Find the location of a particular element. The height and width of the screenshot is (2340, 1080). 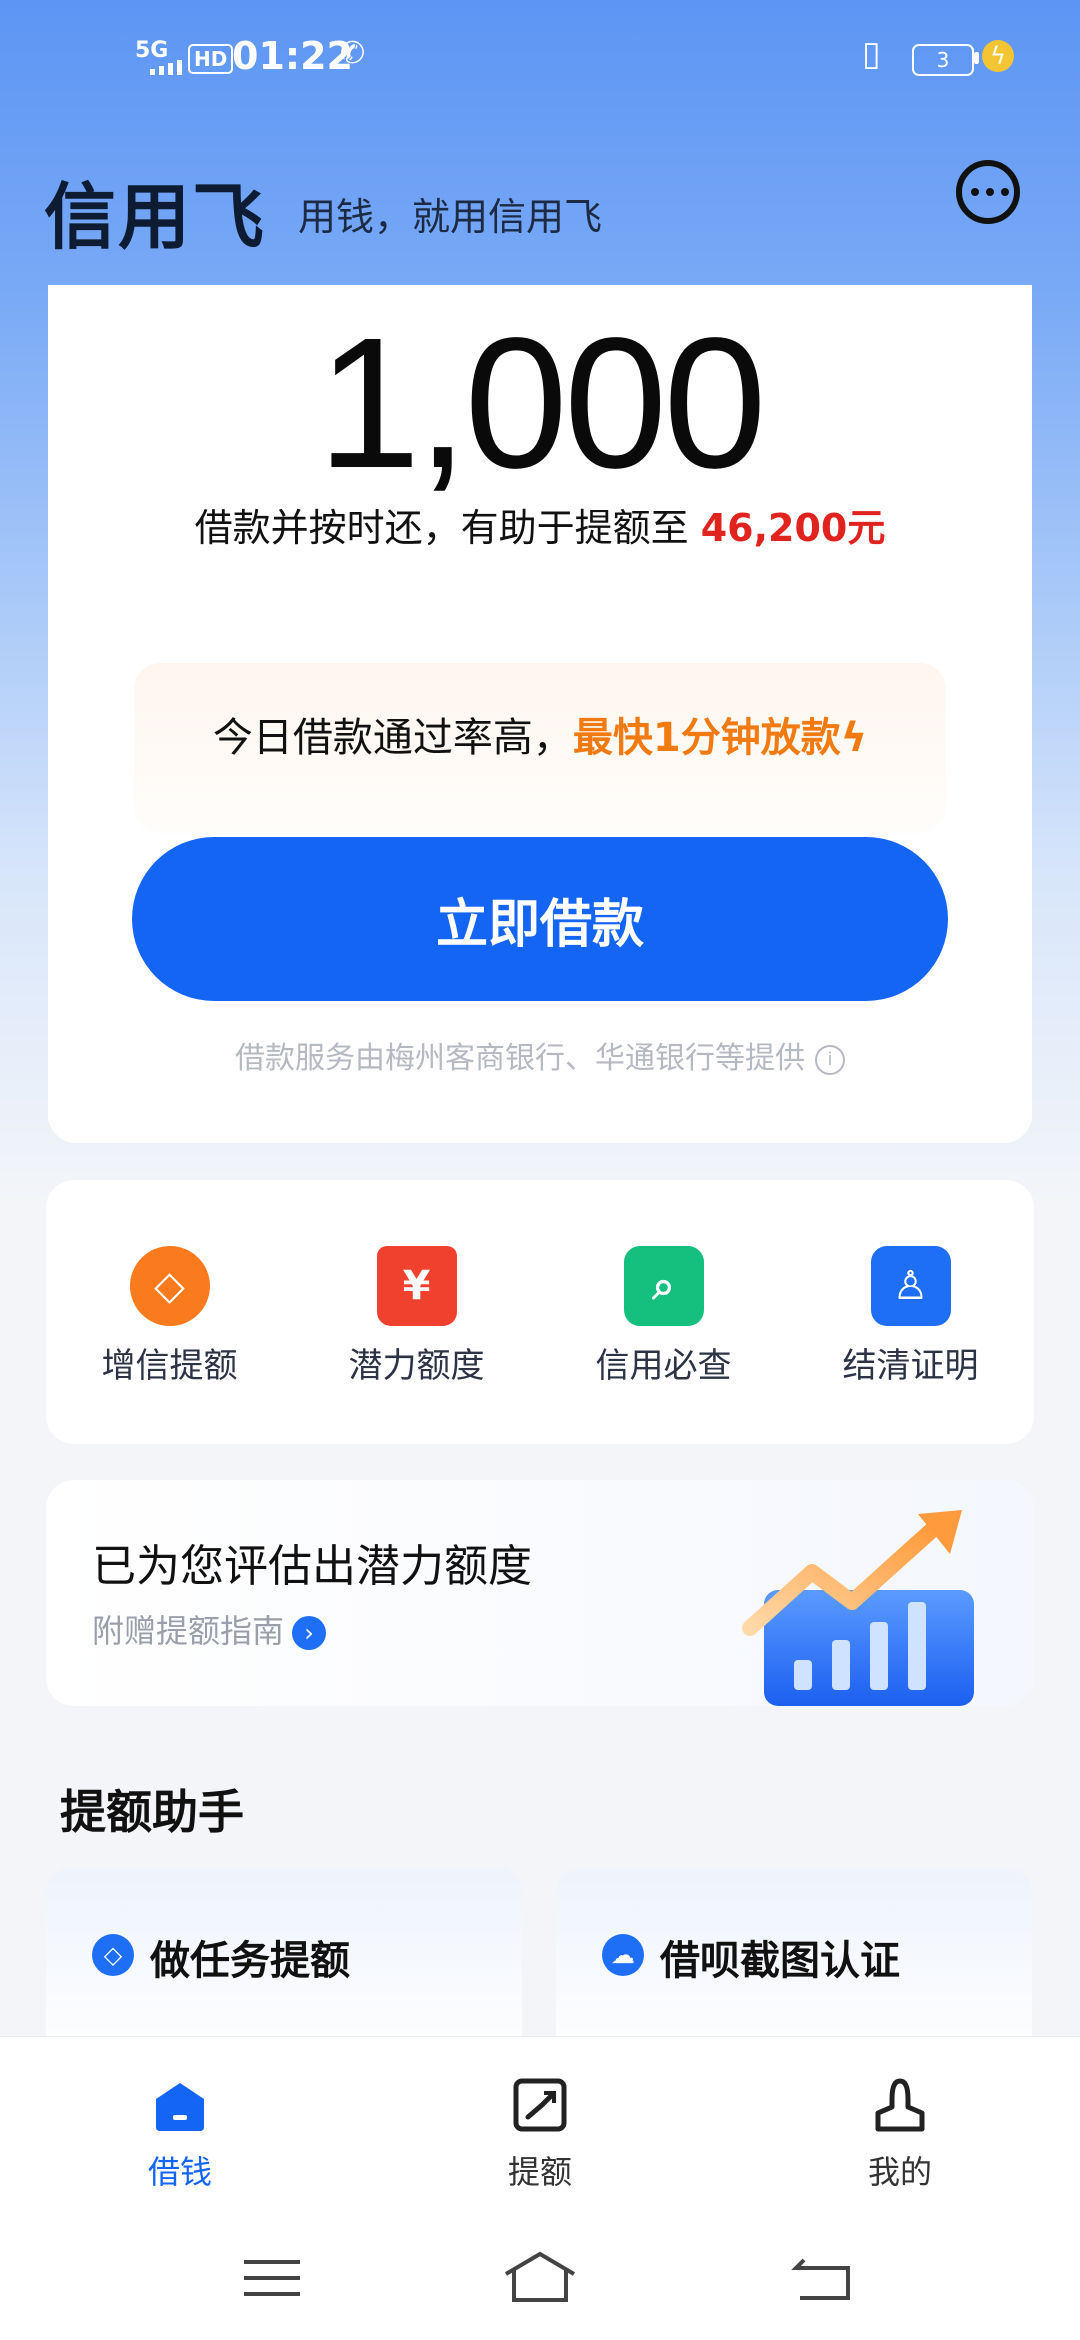

chat-icon is located at coordinates (988, 192).